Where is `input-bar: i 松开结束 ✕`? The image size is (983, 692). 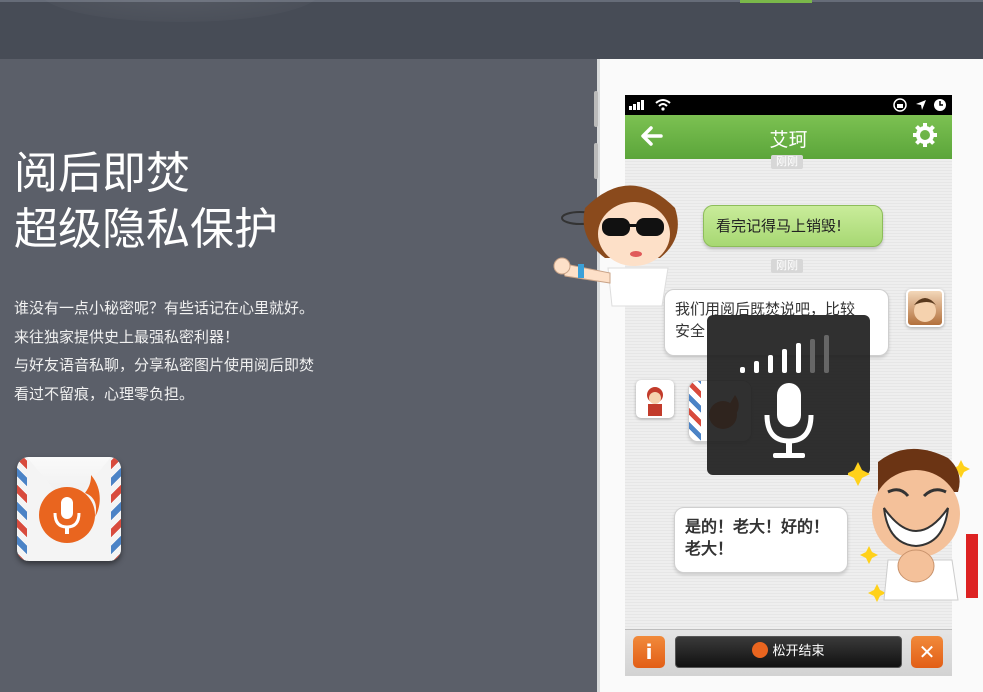
input-bar: i 松开结束 ✕ is located at coordinates (788, 652).